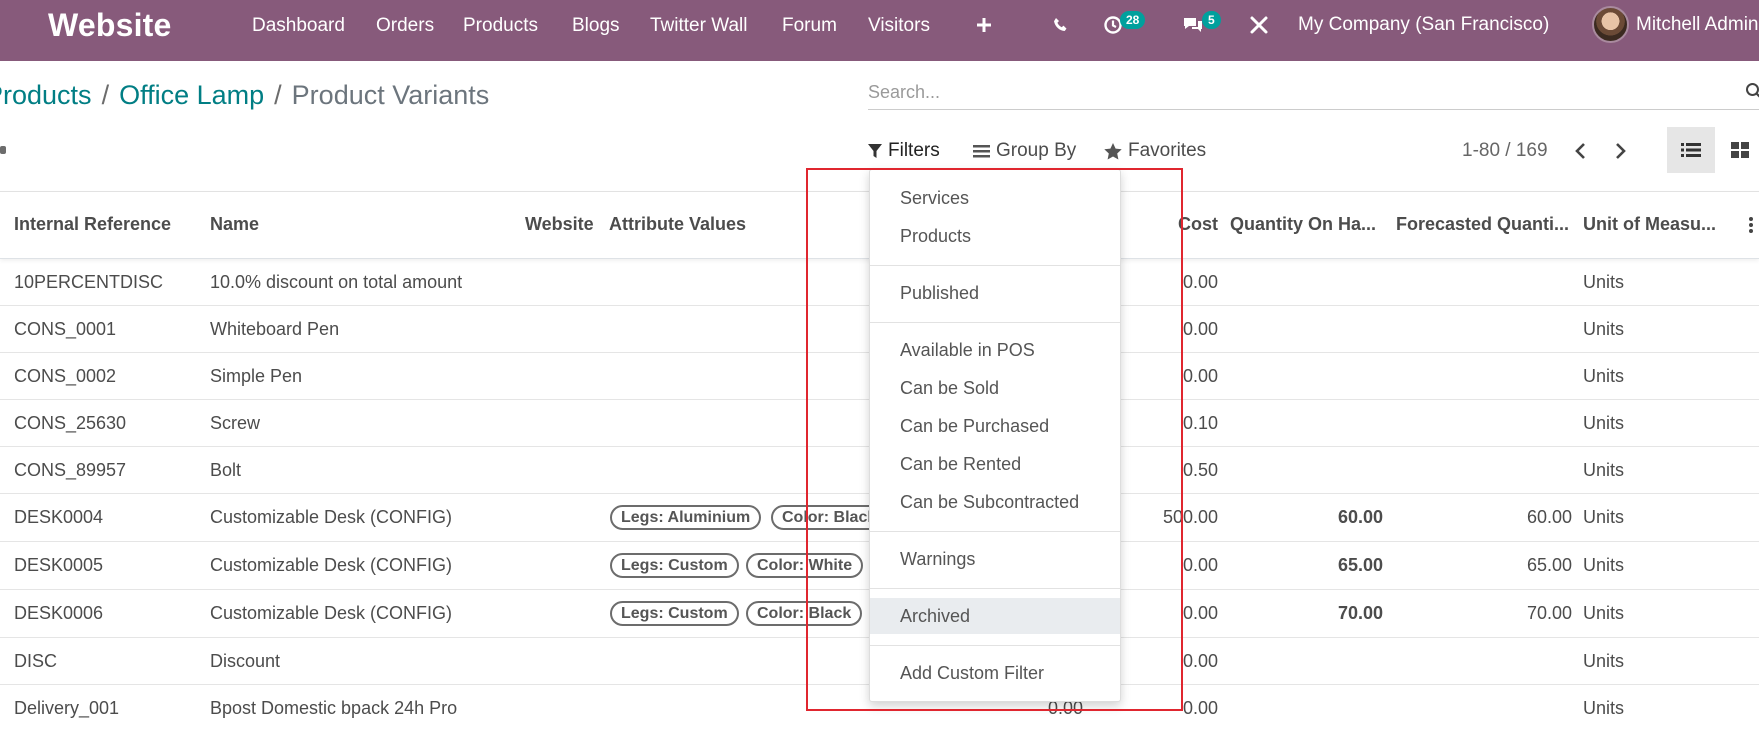 The width and height of the screenshot is (1759, 730). Describe the element at coordinates (804, 613) in the screenshot. I see `attribute-tag: Color: Black` at that location.